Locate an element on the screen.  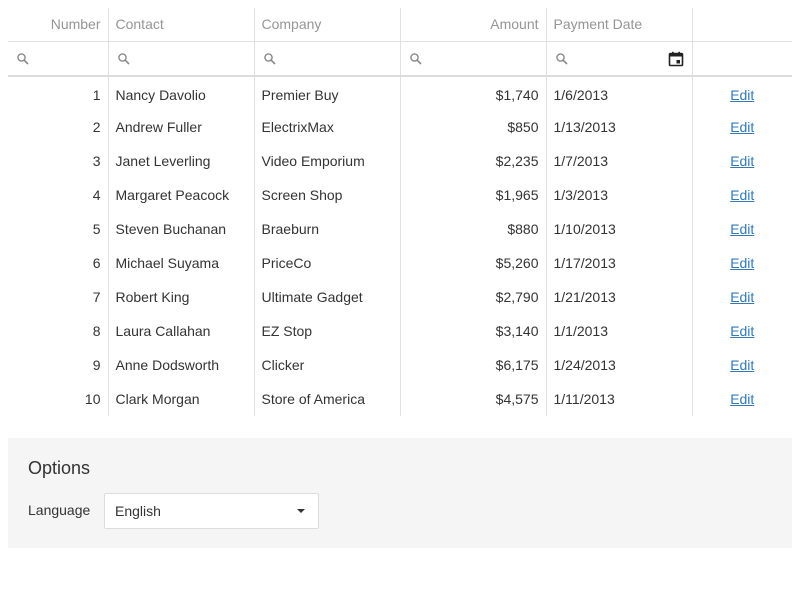
cell-amount: $1,965 is located at coordinates (473, 195).